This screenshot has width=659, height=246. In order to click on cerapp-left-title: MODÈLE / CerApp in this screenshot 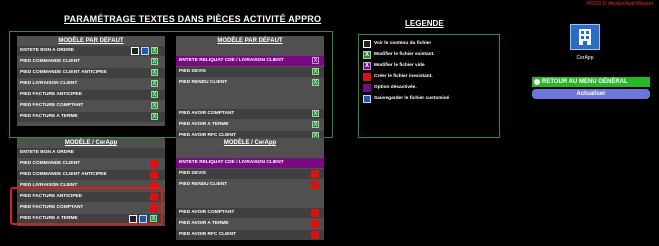, I will do `click(91, 143)`.